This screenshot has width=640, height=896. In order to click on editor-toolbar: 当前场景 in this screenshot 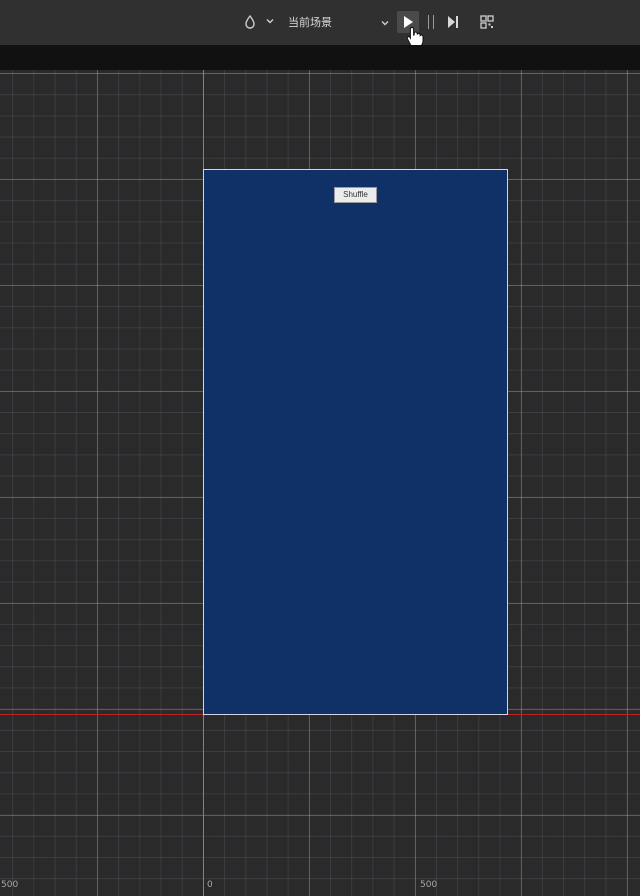, I will do `click(320, 24)`.